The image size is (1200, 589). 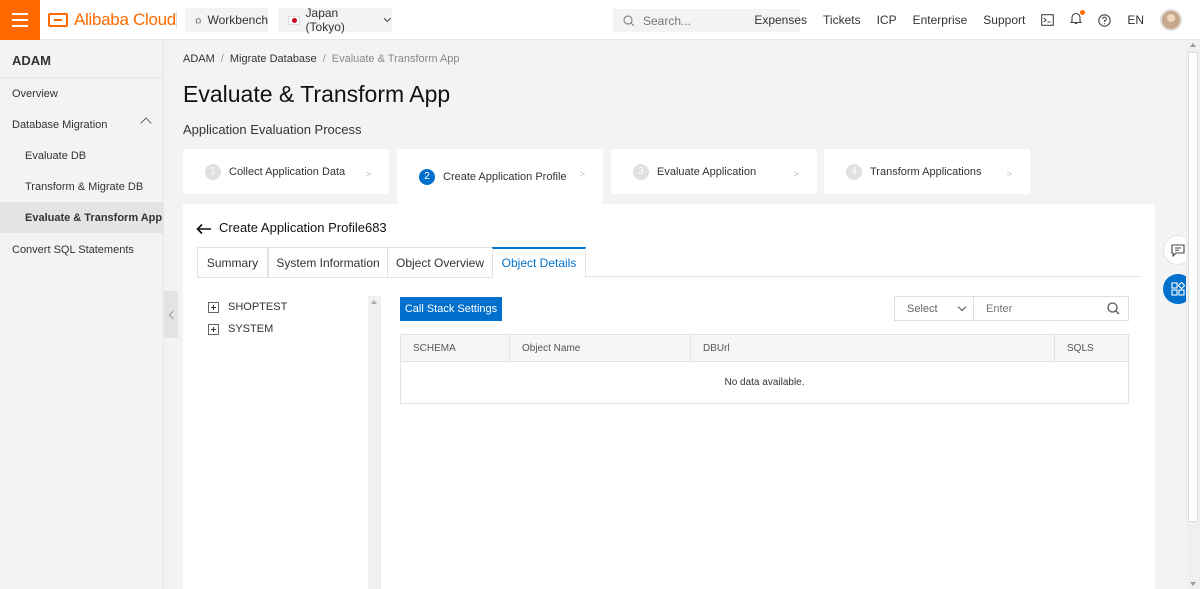 I want to click on step-create-profile: 2 Create Application Profile >, so click(x=500, y=176).